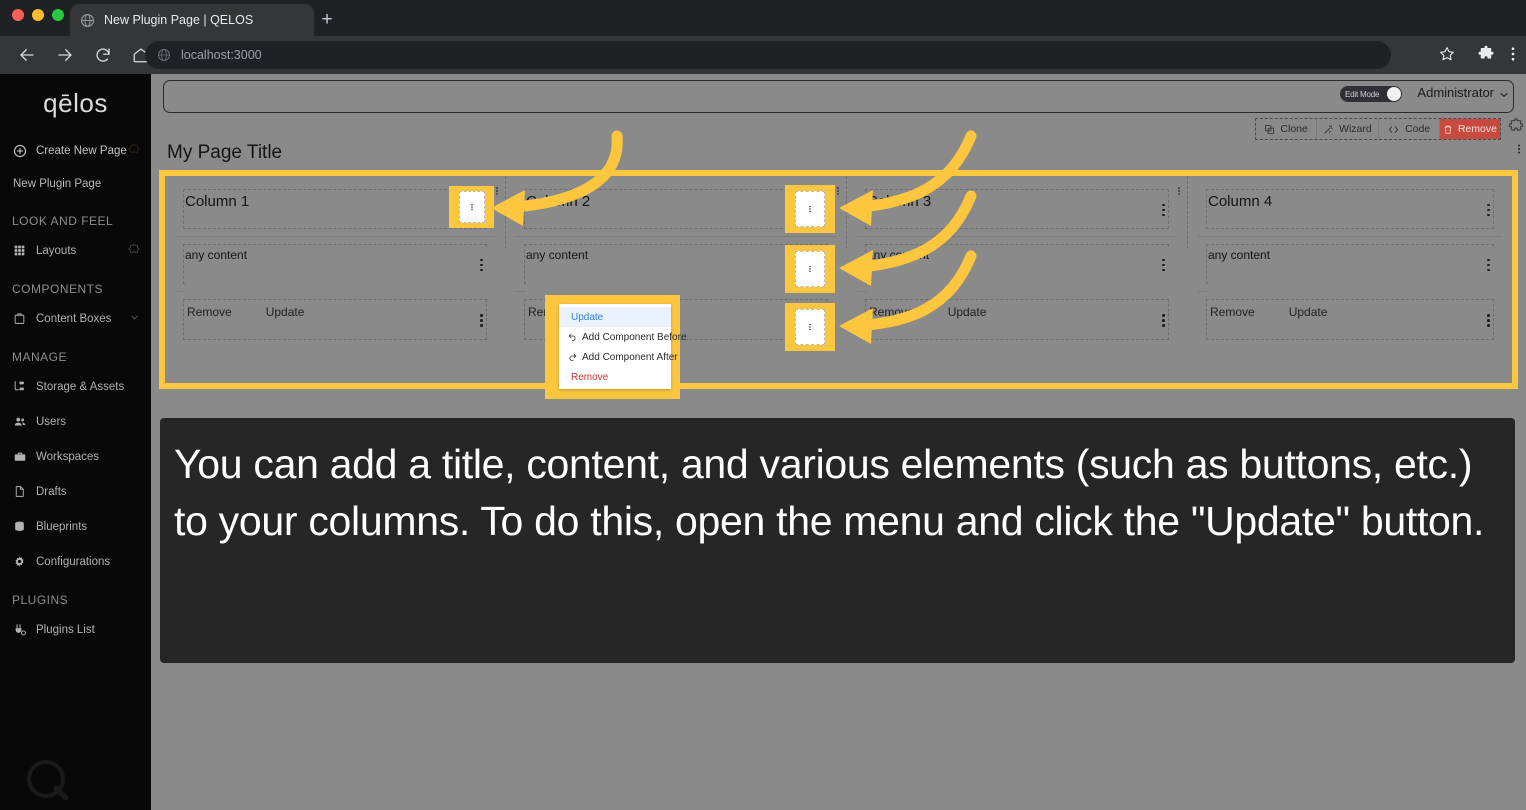 This screenshot has height=810, width=1526. I want to click on menu-item-update: Update, so click(615, 317).